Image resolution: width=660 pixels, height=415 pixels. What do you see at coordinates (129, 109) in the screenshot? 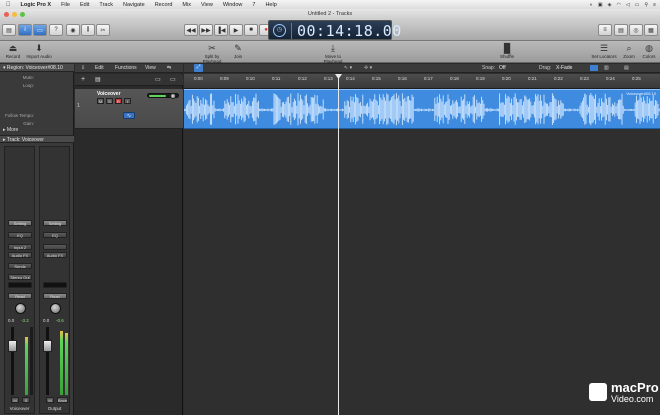
I see `track-row-voiceover: 1 Voiceover M S R I ∿` at bounding box center [129, 109].